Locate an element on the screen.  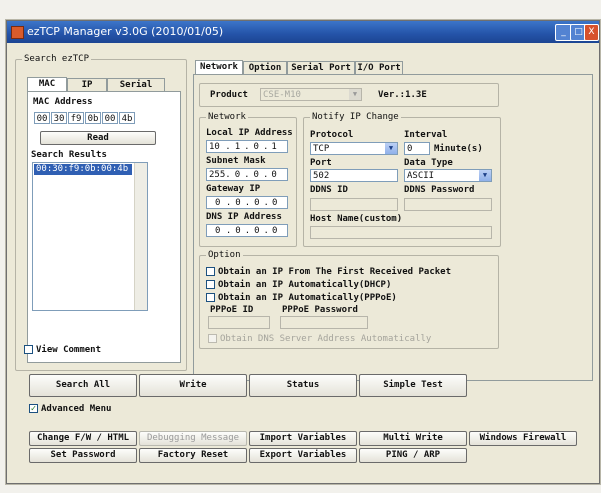
product-select: CSE-M10 ▼ is located at coordinates (311, 94).